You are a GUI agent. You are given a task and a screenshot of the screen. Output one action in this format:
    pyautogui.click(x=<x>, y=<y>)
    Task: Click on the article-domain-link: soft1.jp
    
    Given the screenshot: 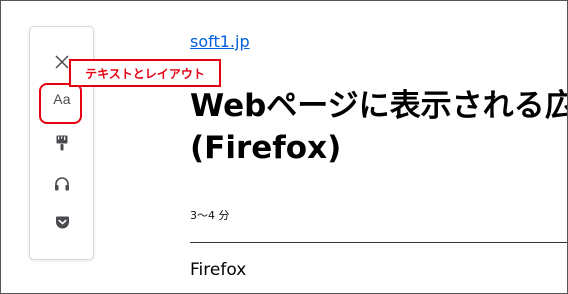 What is the action you would take?
    pyautogui.click(x=220, y=41)
    